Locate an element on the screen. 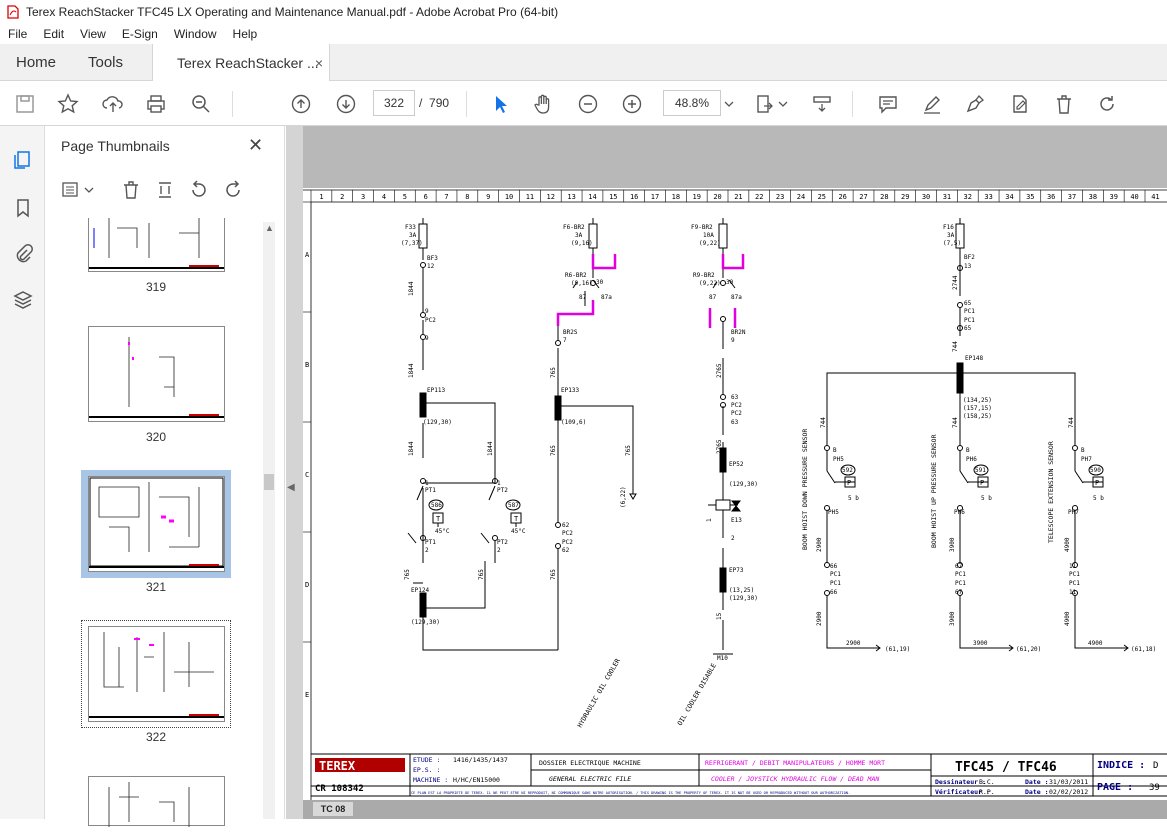 The image size is (1167, 832). svg-text: 62 is located at coordinates (566, 525).